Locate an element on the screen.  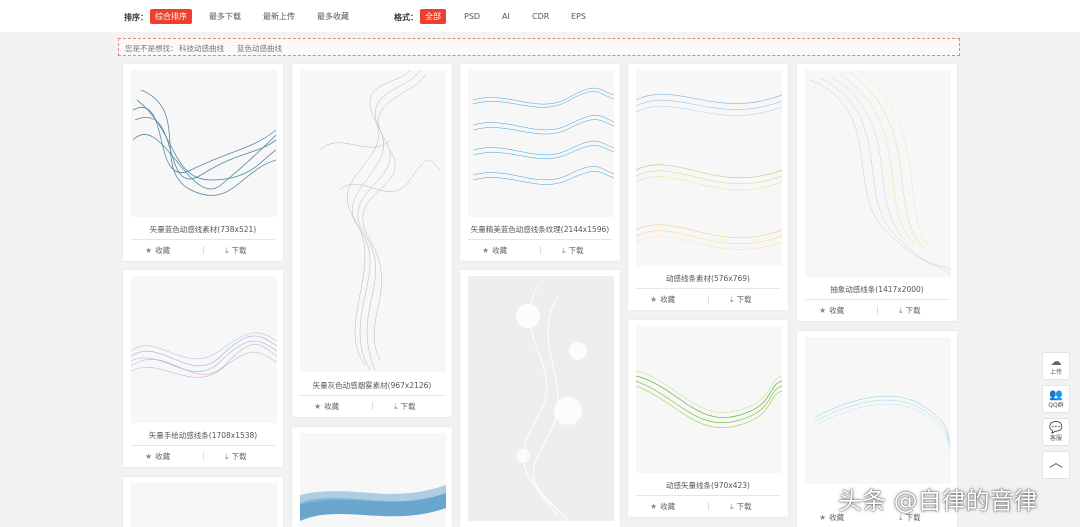
chat-icon: 💬 is located at coordinates (1056, 427).